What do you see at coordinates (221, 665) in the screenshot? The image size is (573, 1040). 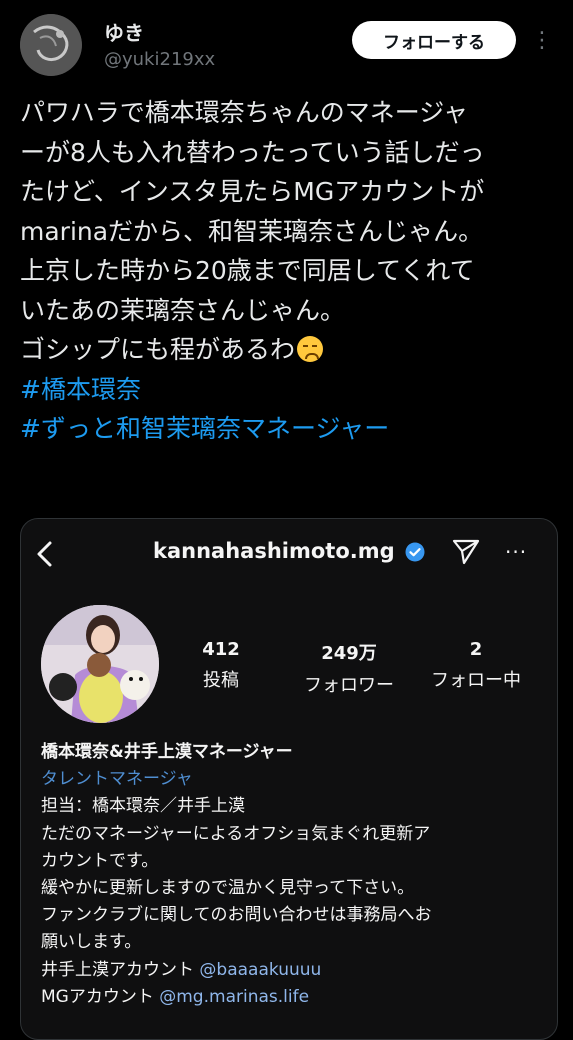 I see `stat-posts: 412 投稿` at bounding box center [221, 665].